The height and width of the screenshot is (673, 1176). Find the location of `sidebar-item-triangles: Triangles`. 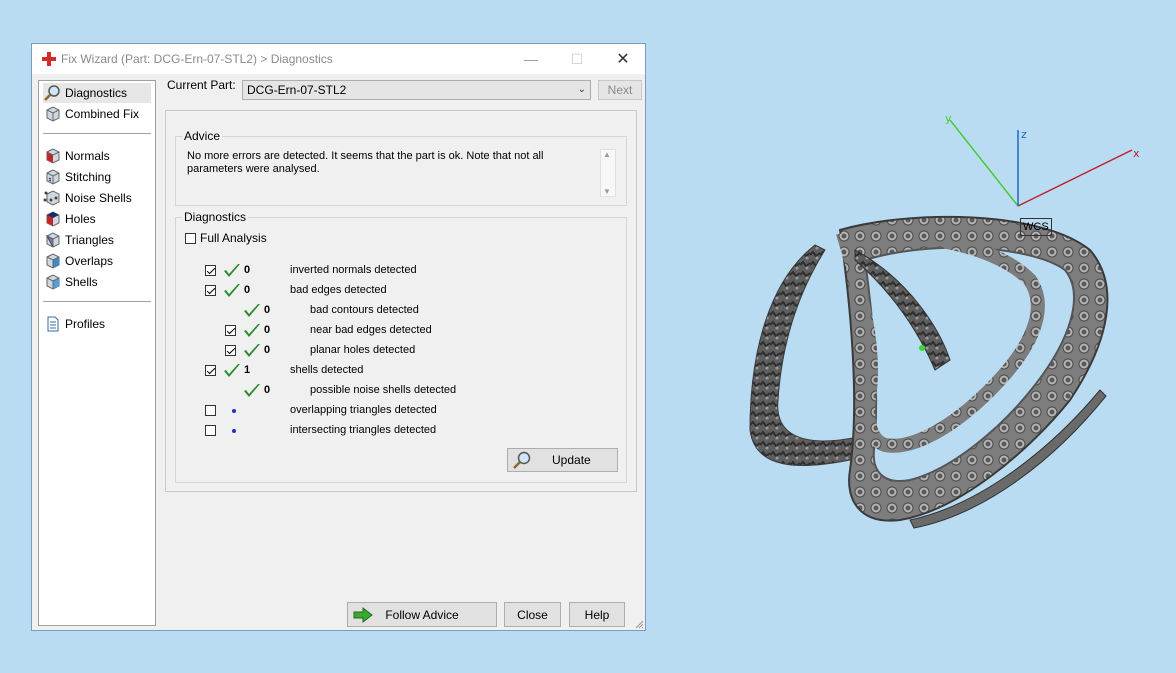

sidebar-item-triangles: Triangles is located at coordinates (78, 240).